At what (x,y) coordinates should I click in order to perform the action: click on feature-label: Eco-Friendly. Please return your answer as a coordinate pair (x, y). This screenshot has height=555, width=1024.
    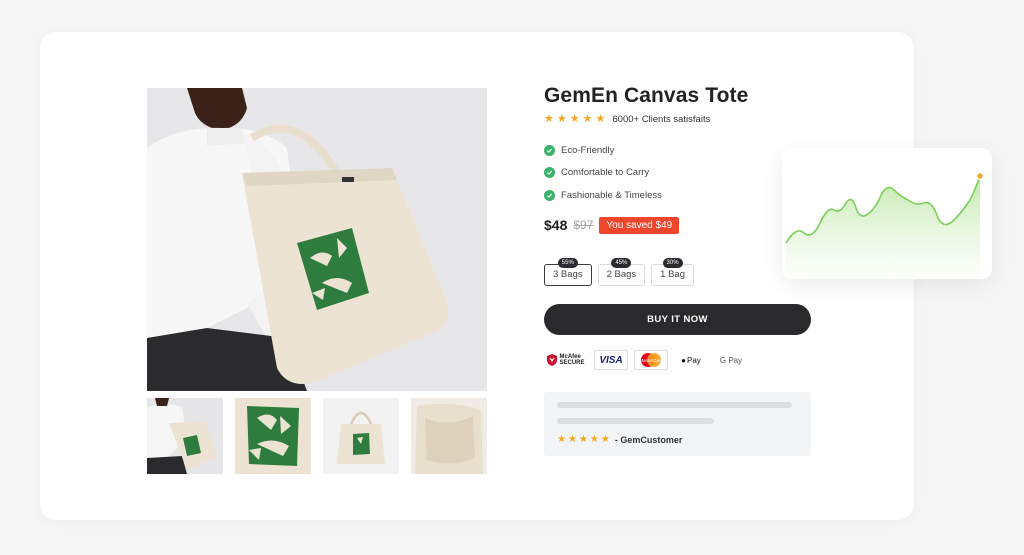
    Looking at the image, I should click on (588, 150).